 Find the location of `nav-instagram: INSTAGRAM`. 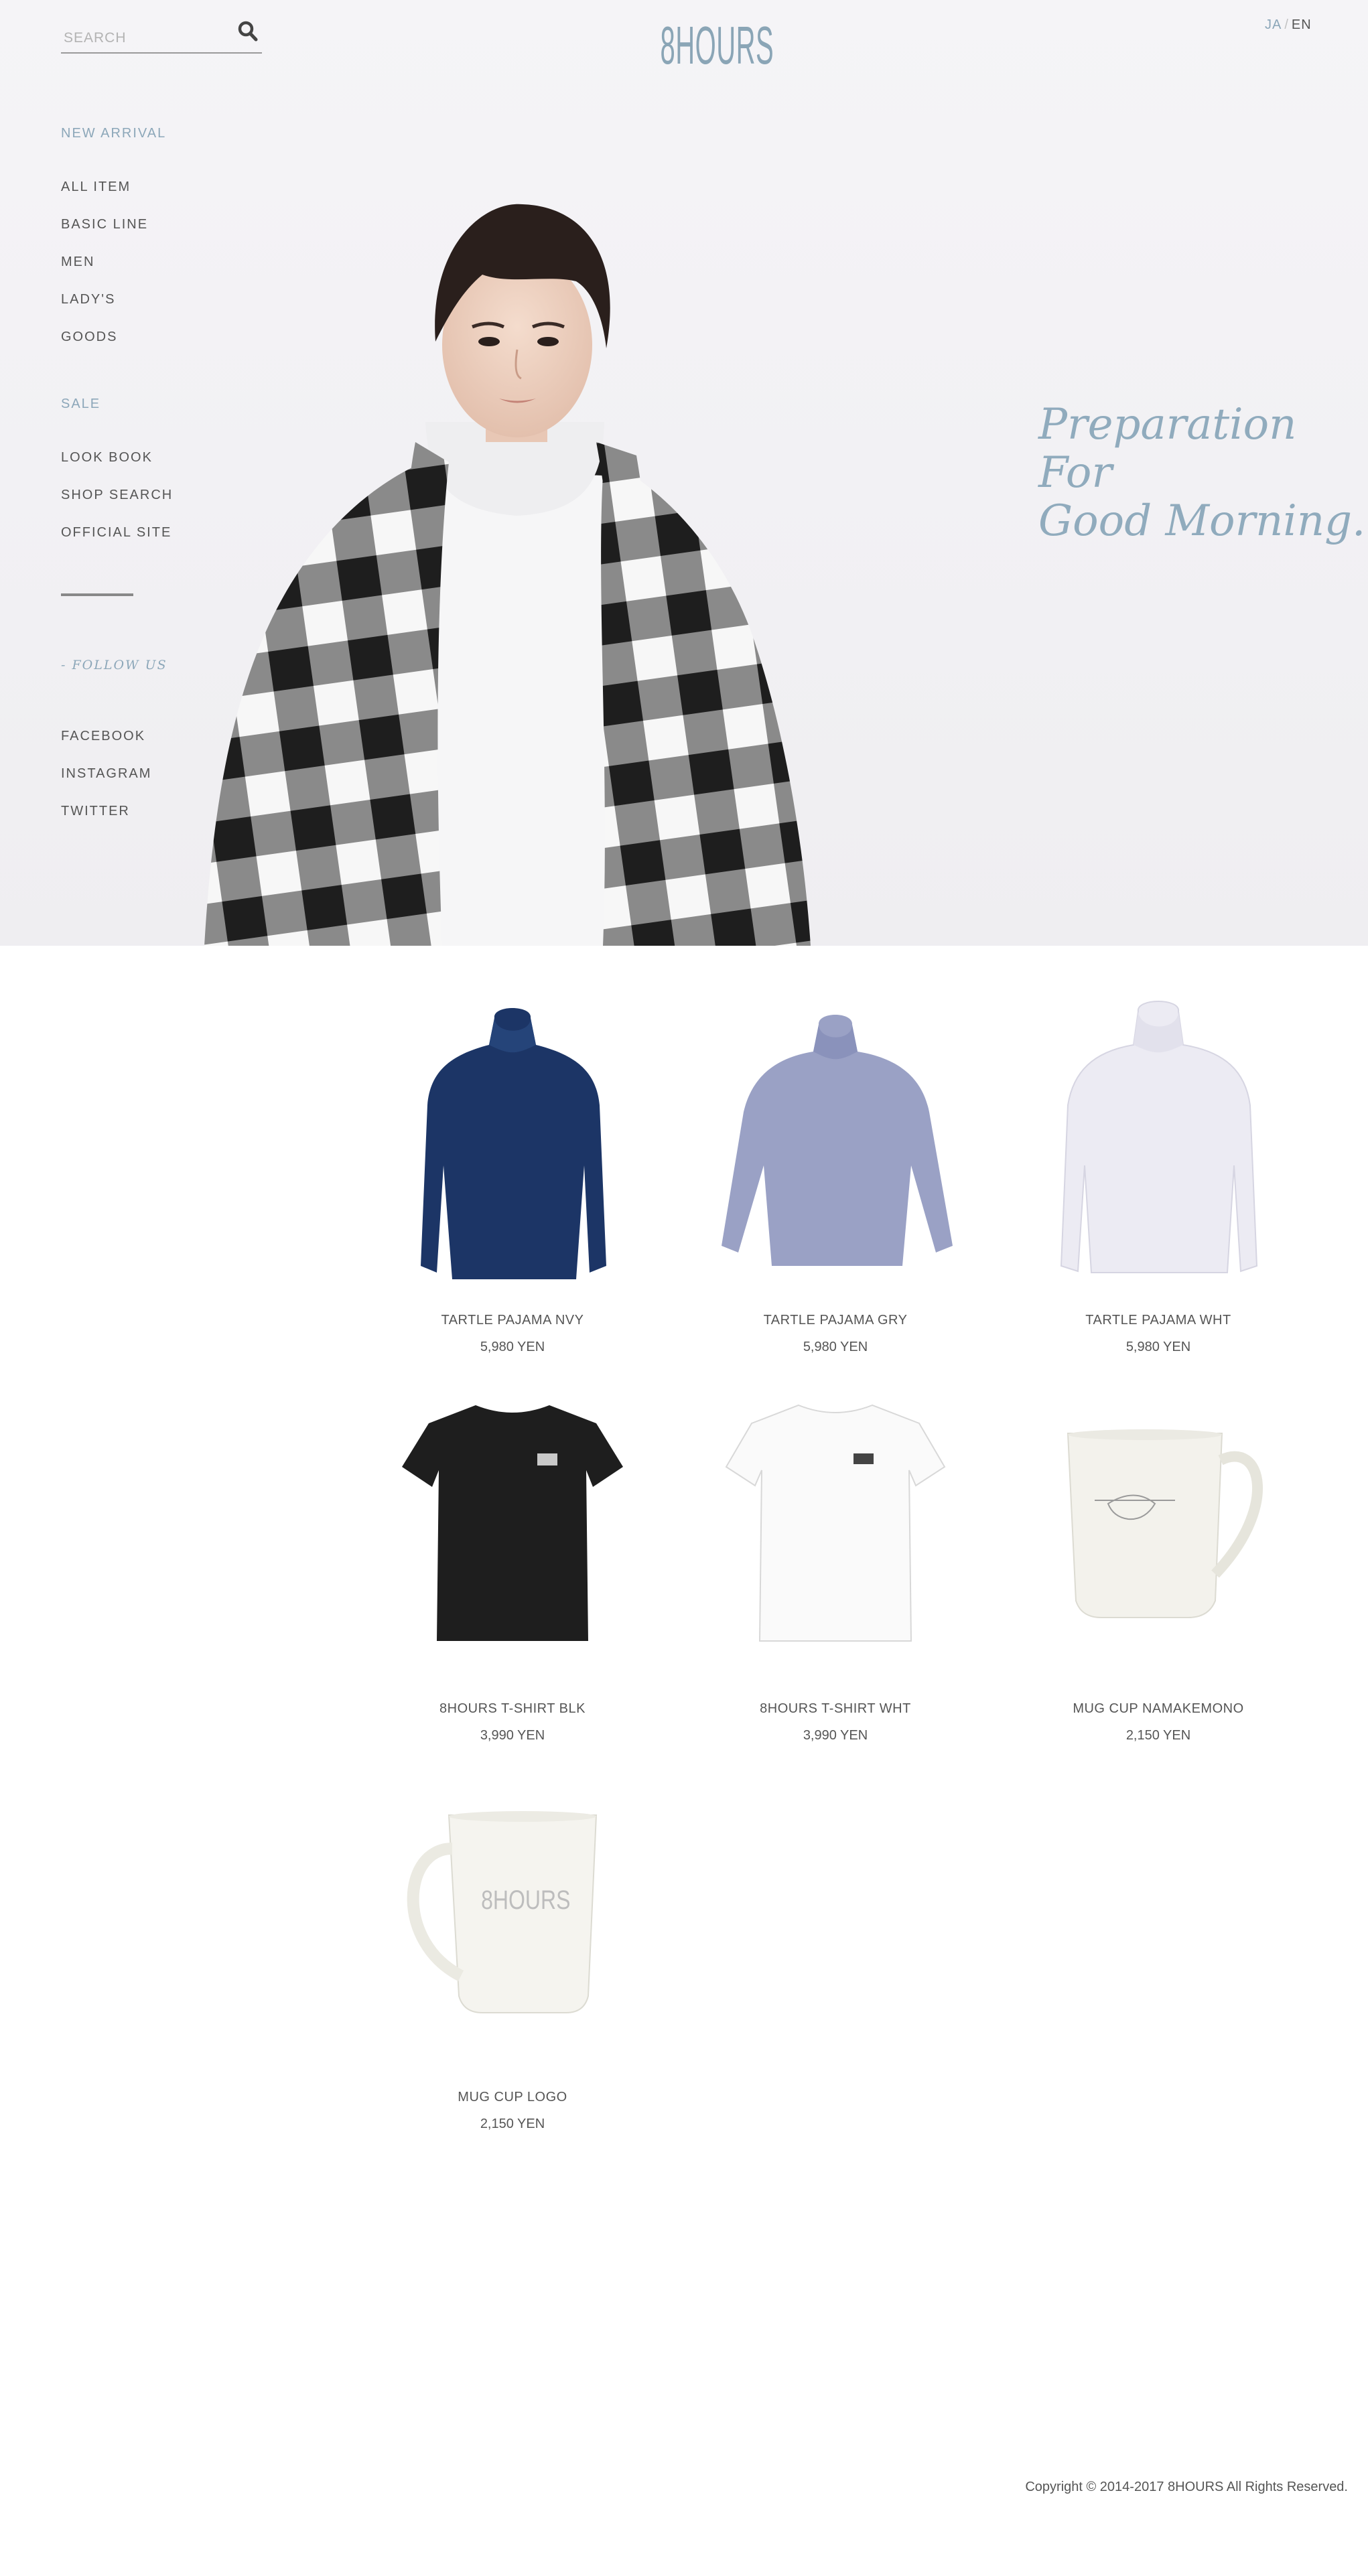

nav-instagram: INSTAGRAM is located at coordinates (106, 774).